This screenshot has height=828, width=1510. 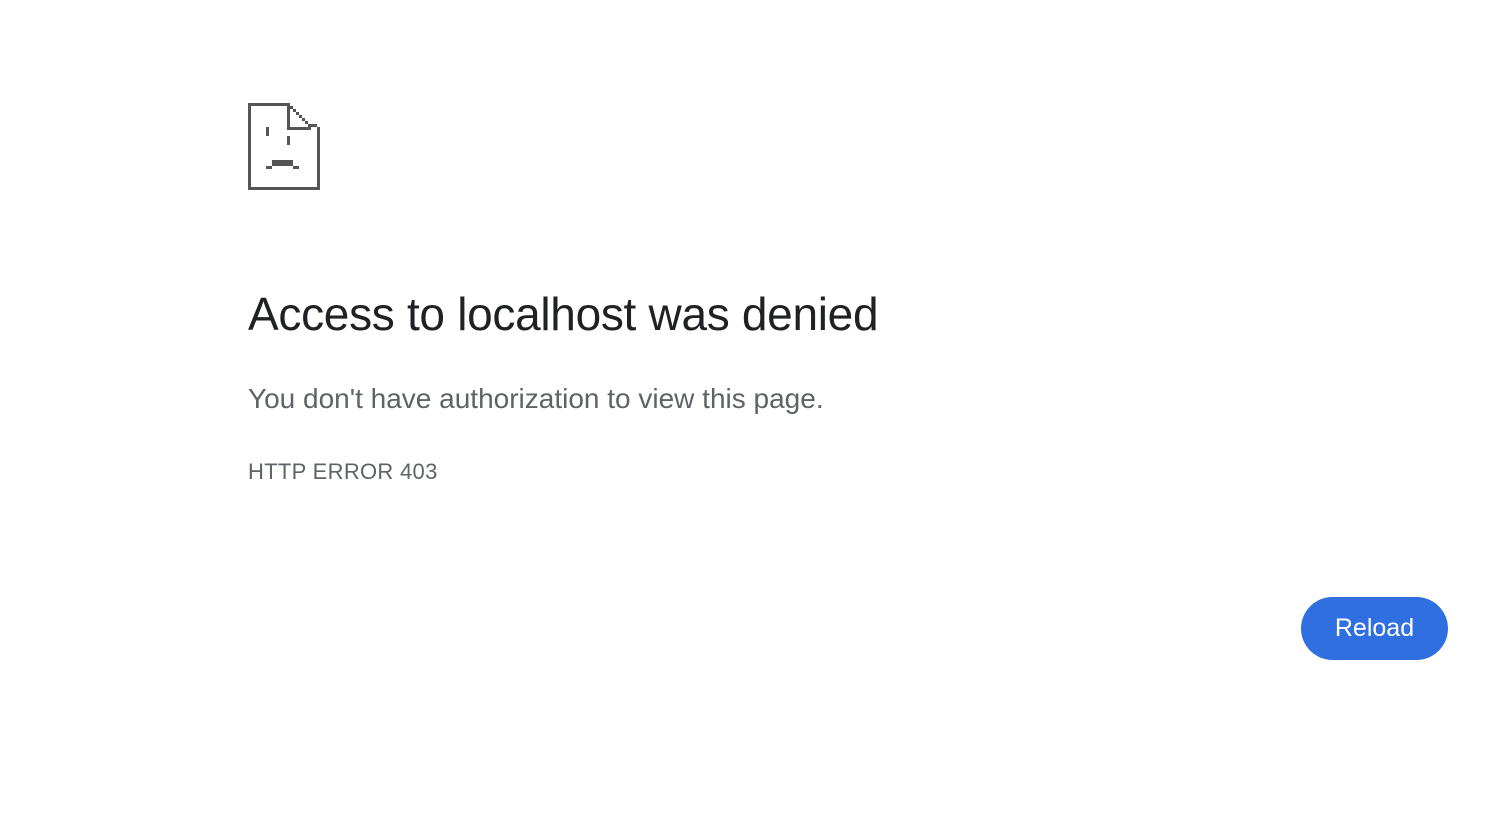 What do you see at coordinates (1374, 628) in the screenshot?
I see `reload-button: Reload` at bounding box center [1374, 628].